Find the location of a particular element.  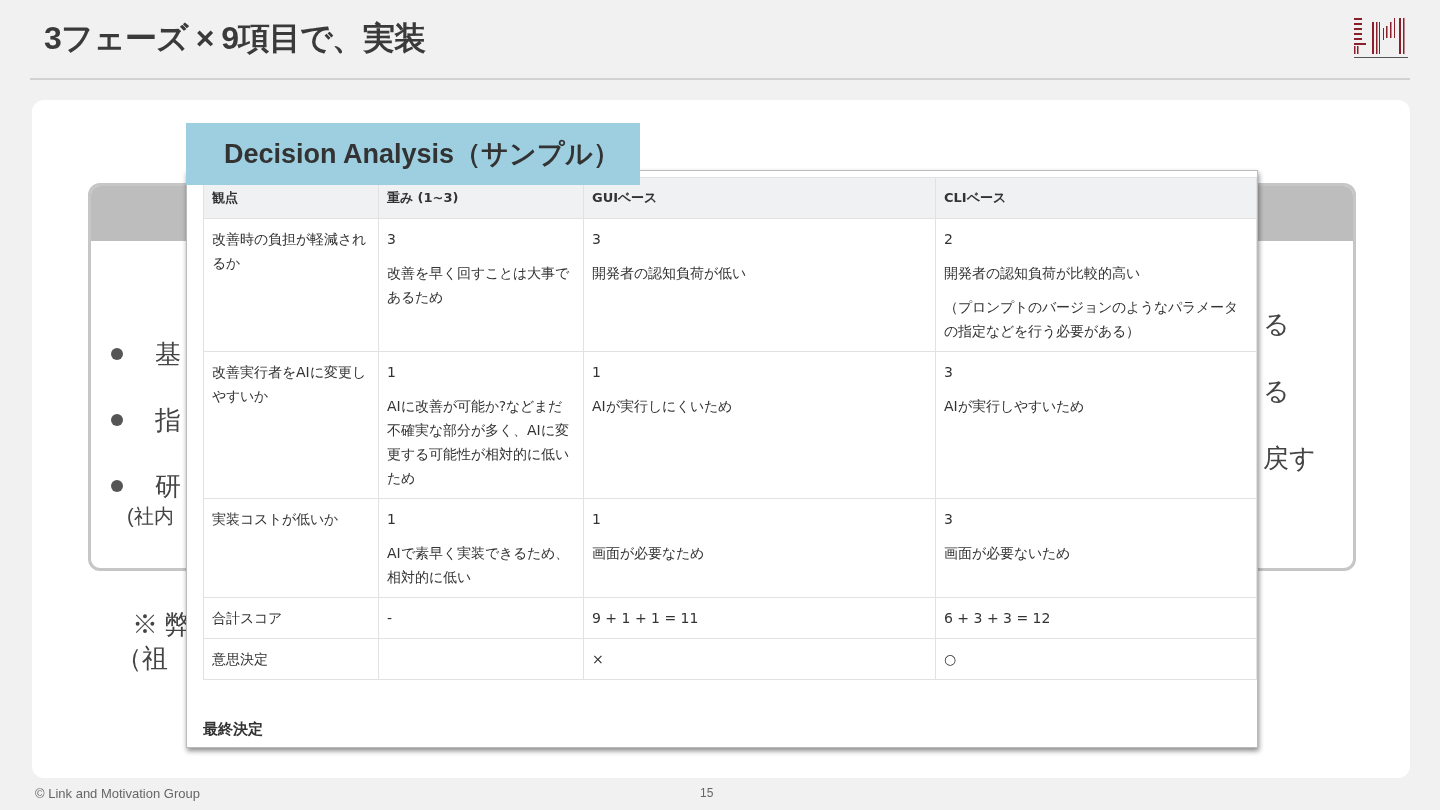

page-number: 15 is located at coordinates (706, 793).